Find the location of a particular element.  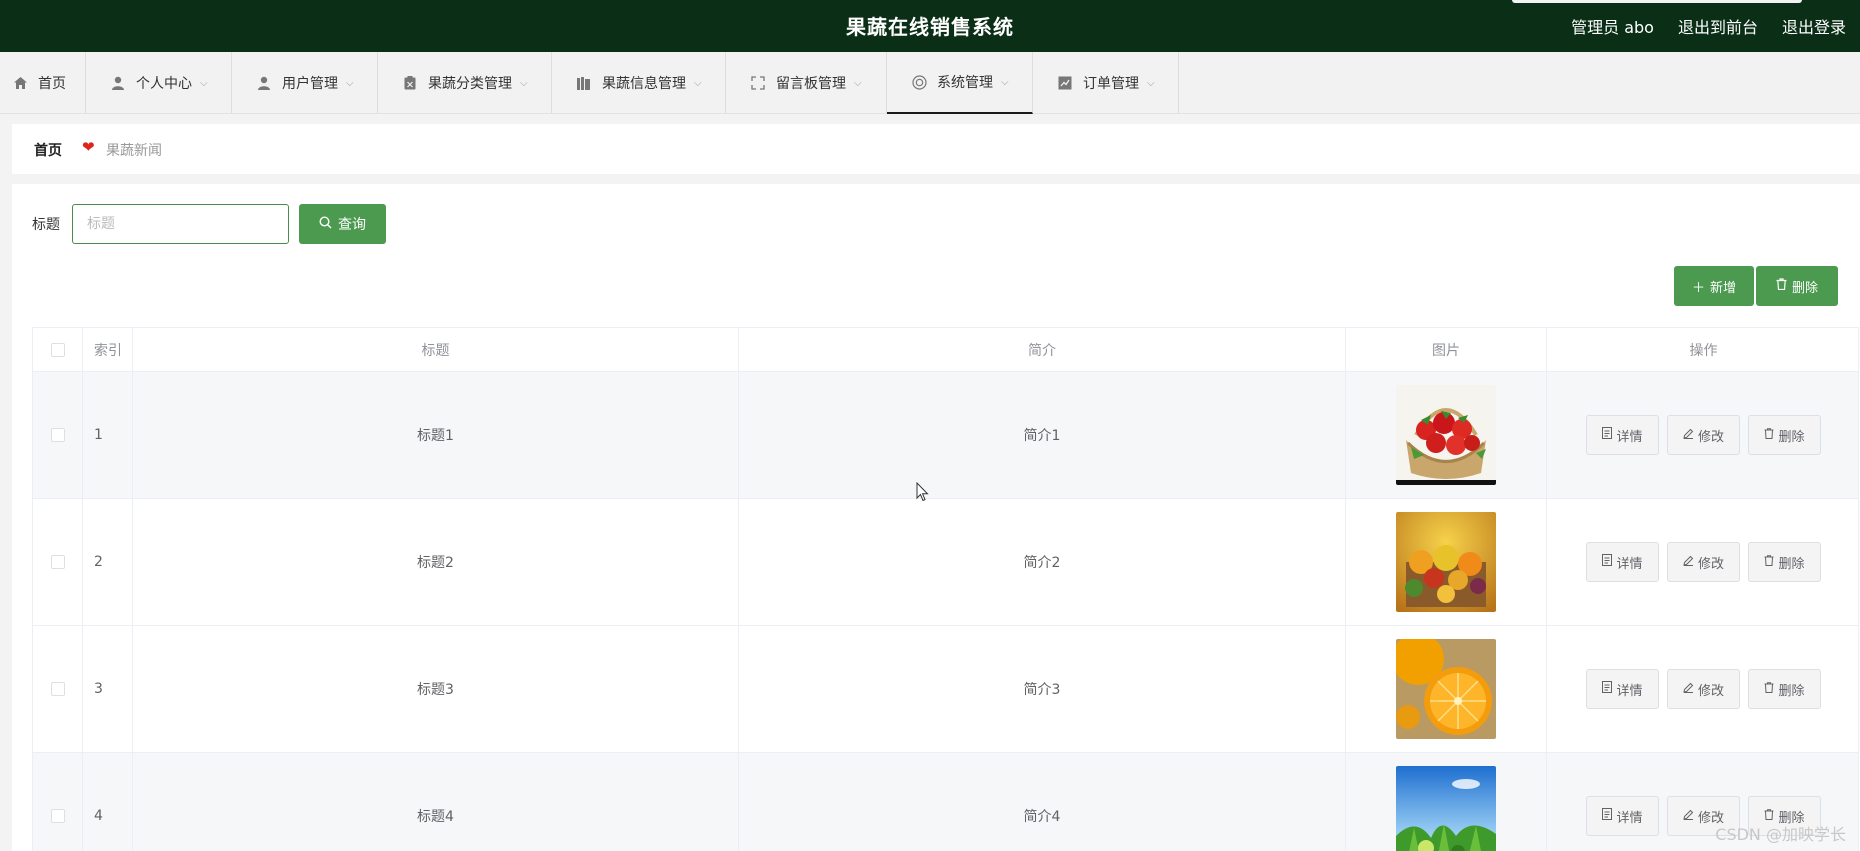

nav-item-personal: 个人中心 ⌵ is located at coordinates (159, 83).